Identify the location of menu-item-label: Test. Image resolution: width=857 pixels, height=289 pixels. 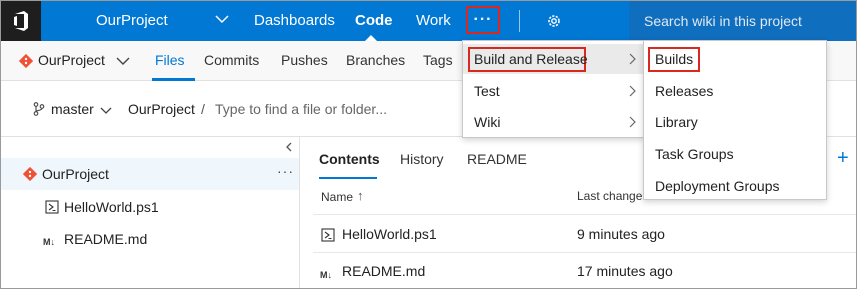
(487, 91).